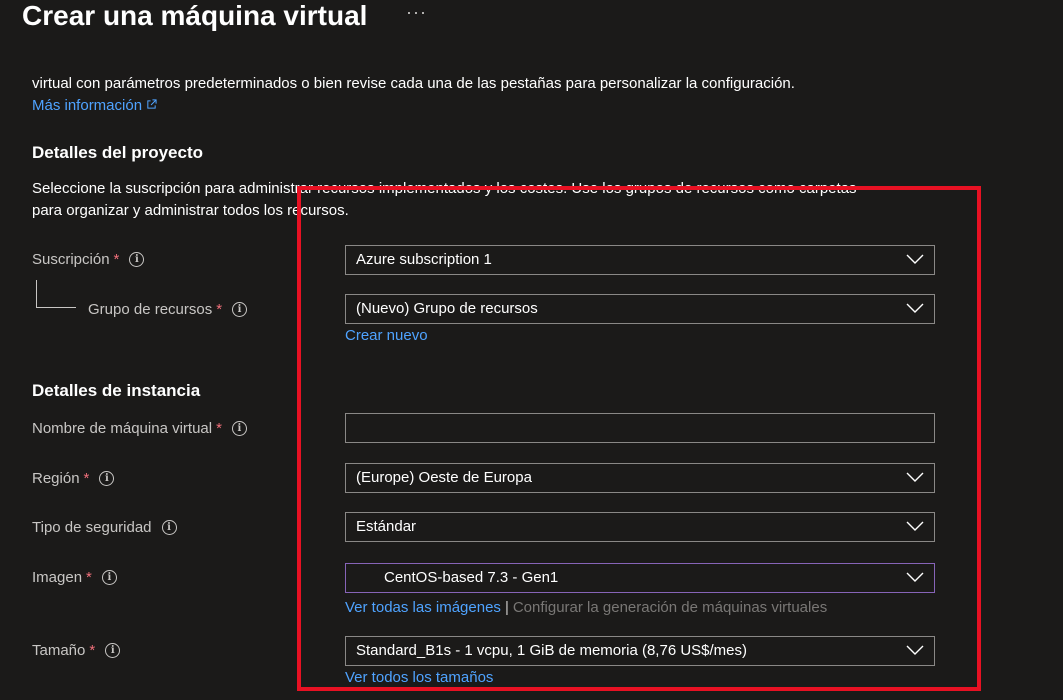 Image resolution: width=1063 pixels, height=700 pixels. Describe the element at coordinates (424, 259) in the screenshot. I see `subscription-value: Azure subscription 1` at that location.